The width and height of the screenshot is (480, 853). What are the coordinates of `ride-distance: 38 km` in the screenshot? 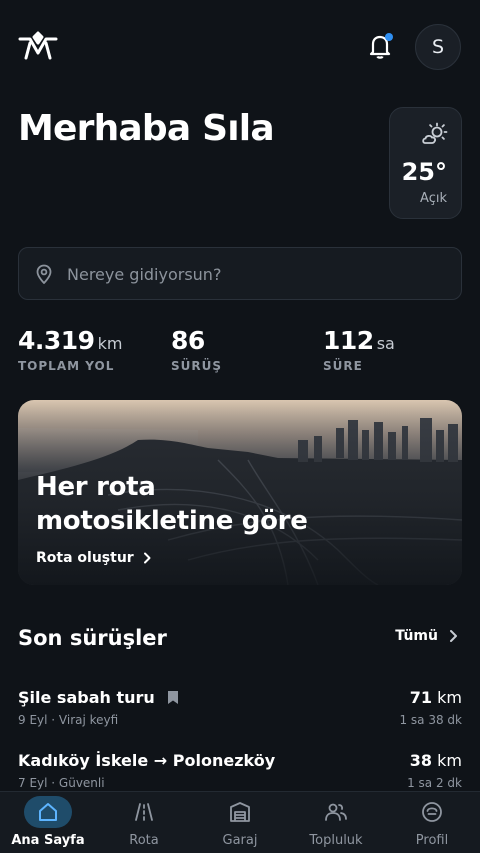 It's located at (436, 760).